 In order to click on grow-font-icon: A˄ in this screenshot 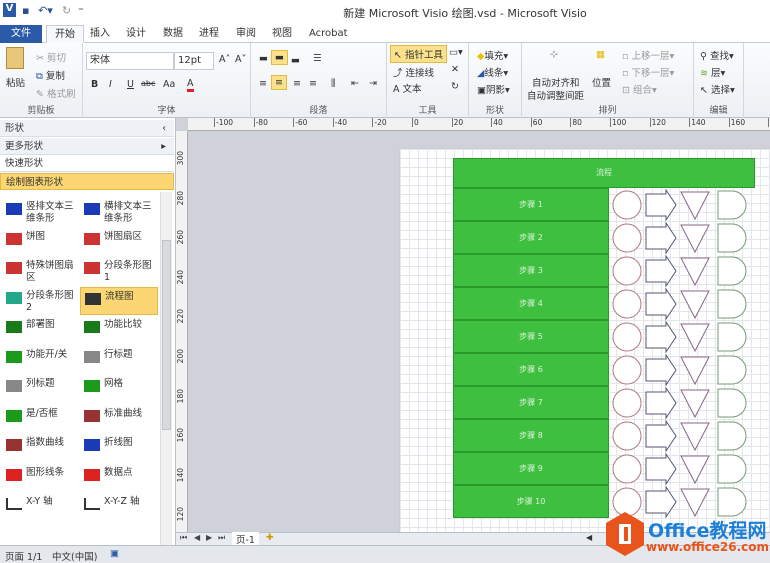, I will do `click(224, 59)`.